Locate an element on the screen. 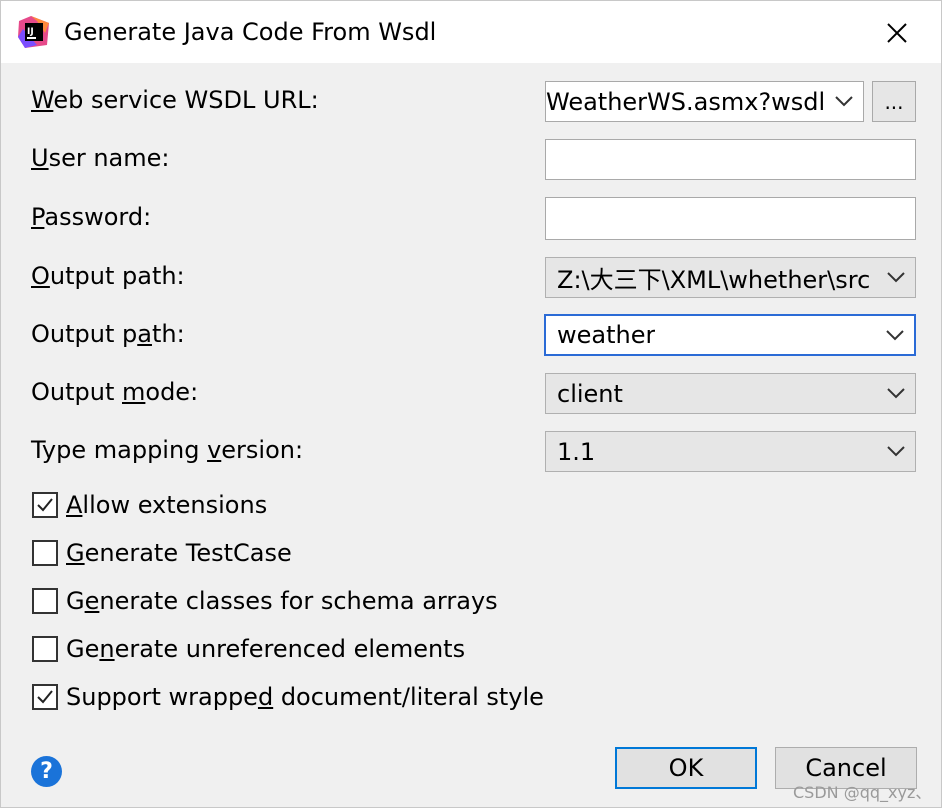 This screenshot has width=942, height=808. support-wrapped-document-literal-checkbox is located at coordinates (45, 697).